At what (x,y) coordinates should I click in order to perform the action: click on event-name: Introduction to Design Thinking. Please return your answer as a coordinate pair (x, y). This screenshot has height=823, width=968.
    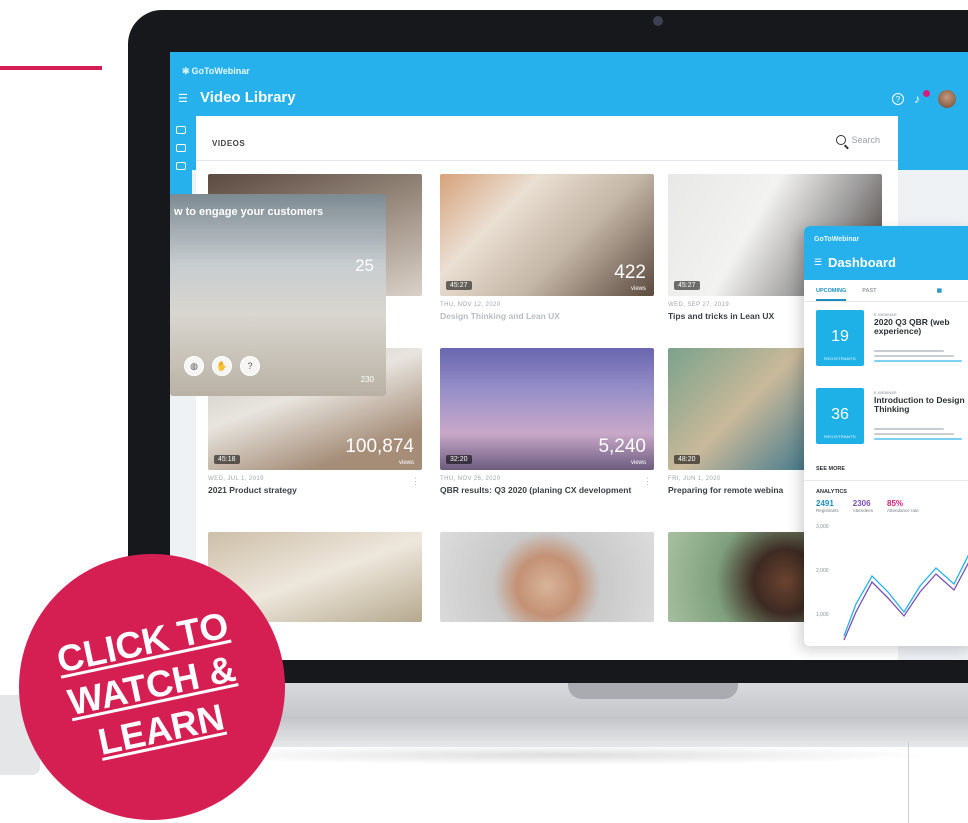
    Looking at the image, I should click on (919, 405).